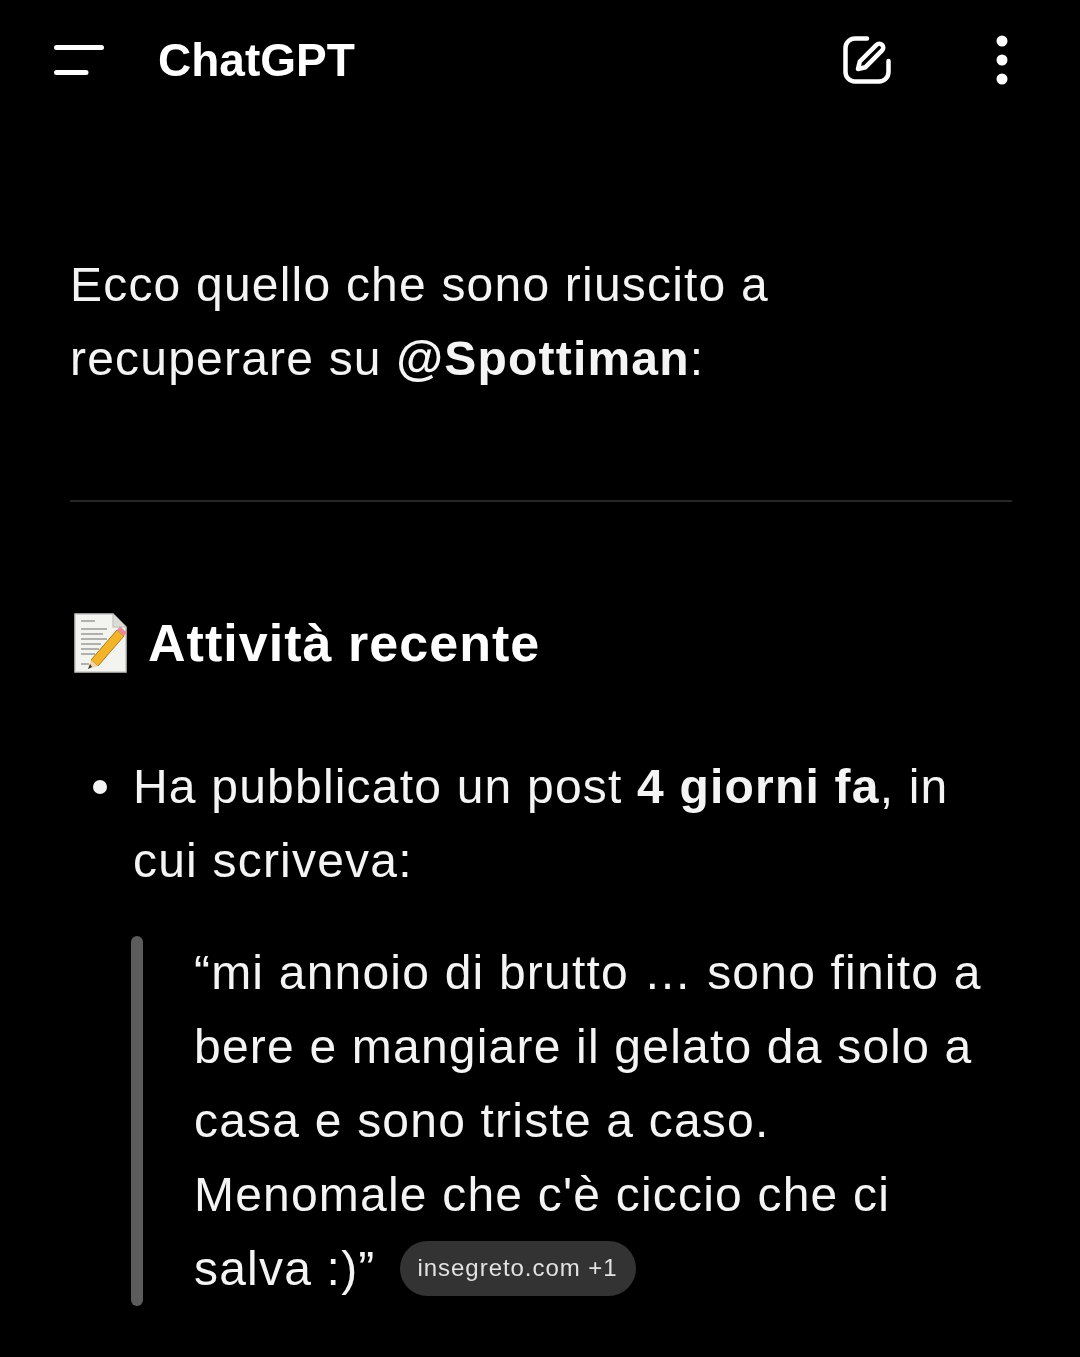  I want to click on more-icon, so click(1002, 60).